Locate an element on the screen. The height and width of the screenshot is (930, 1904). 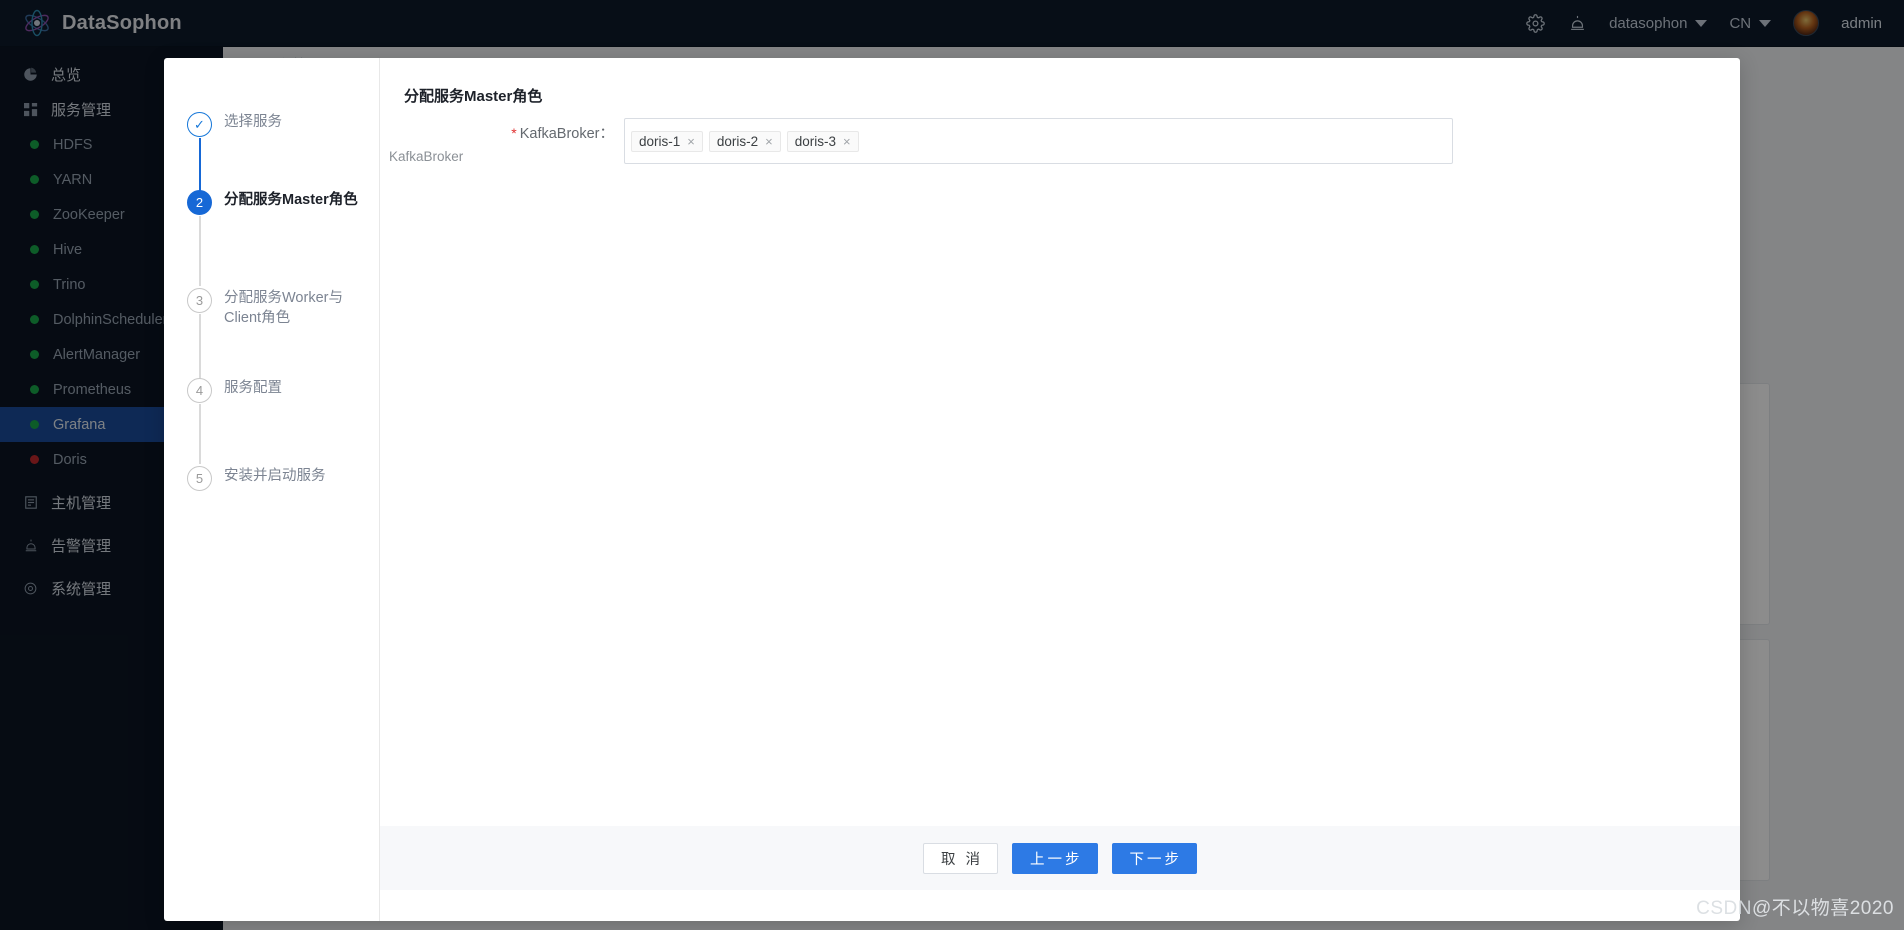
host-tag-label: doris-1 is located at coordinates (660, 141).